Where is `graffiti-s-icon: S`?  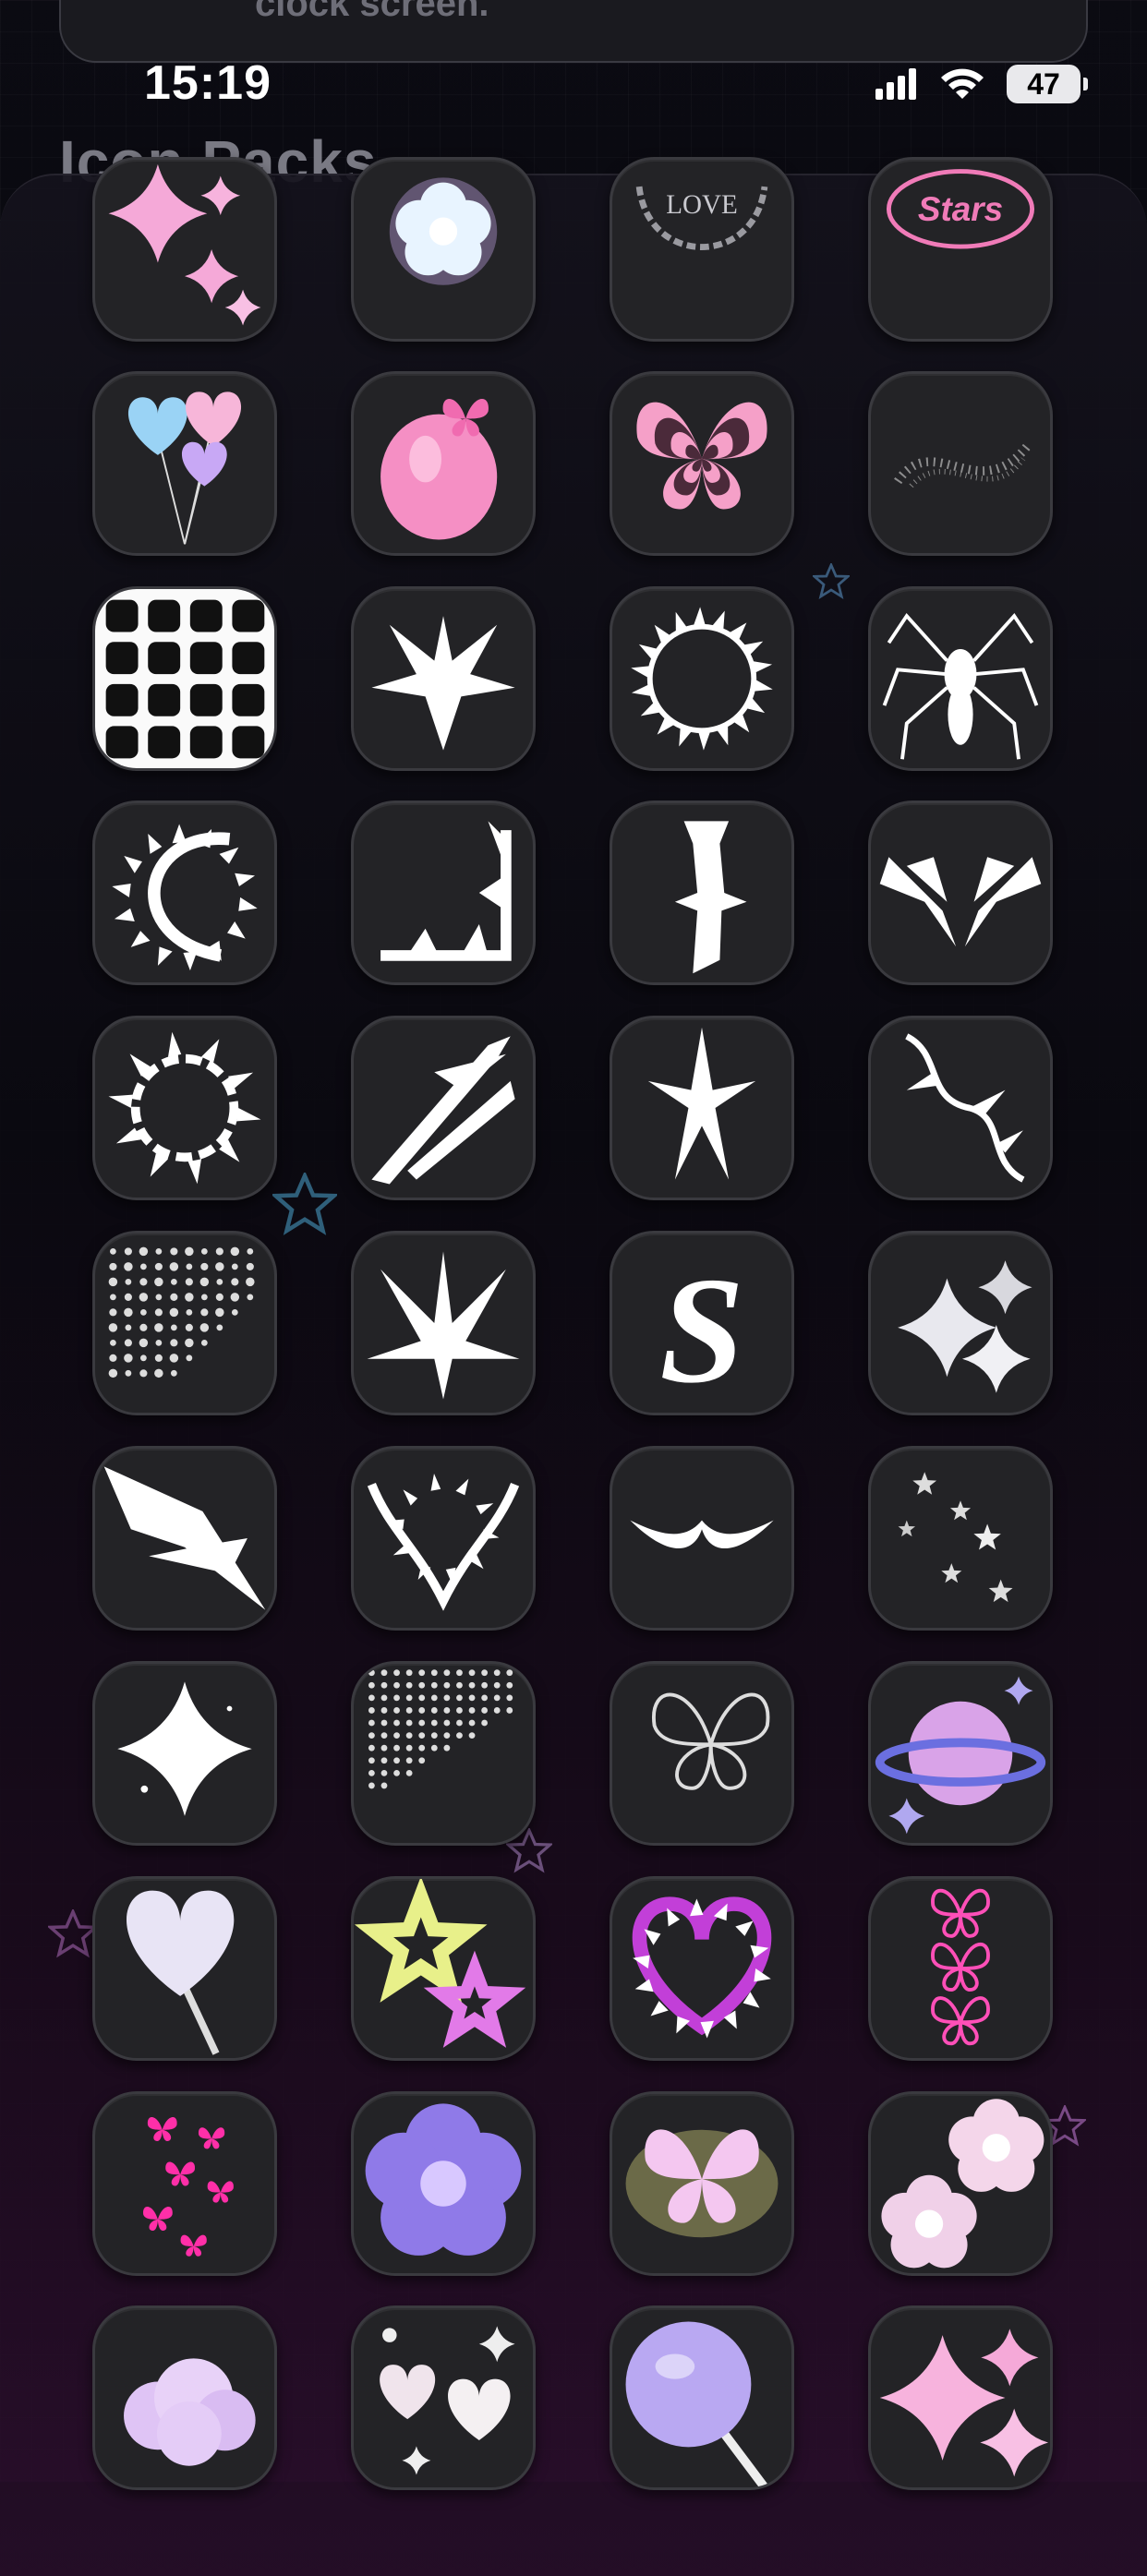 graffiti-s-icon: S is located at coordinates (702, 1323).